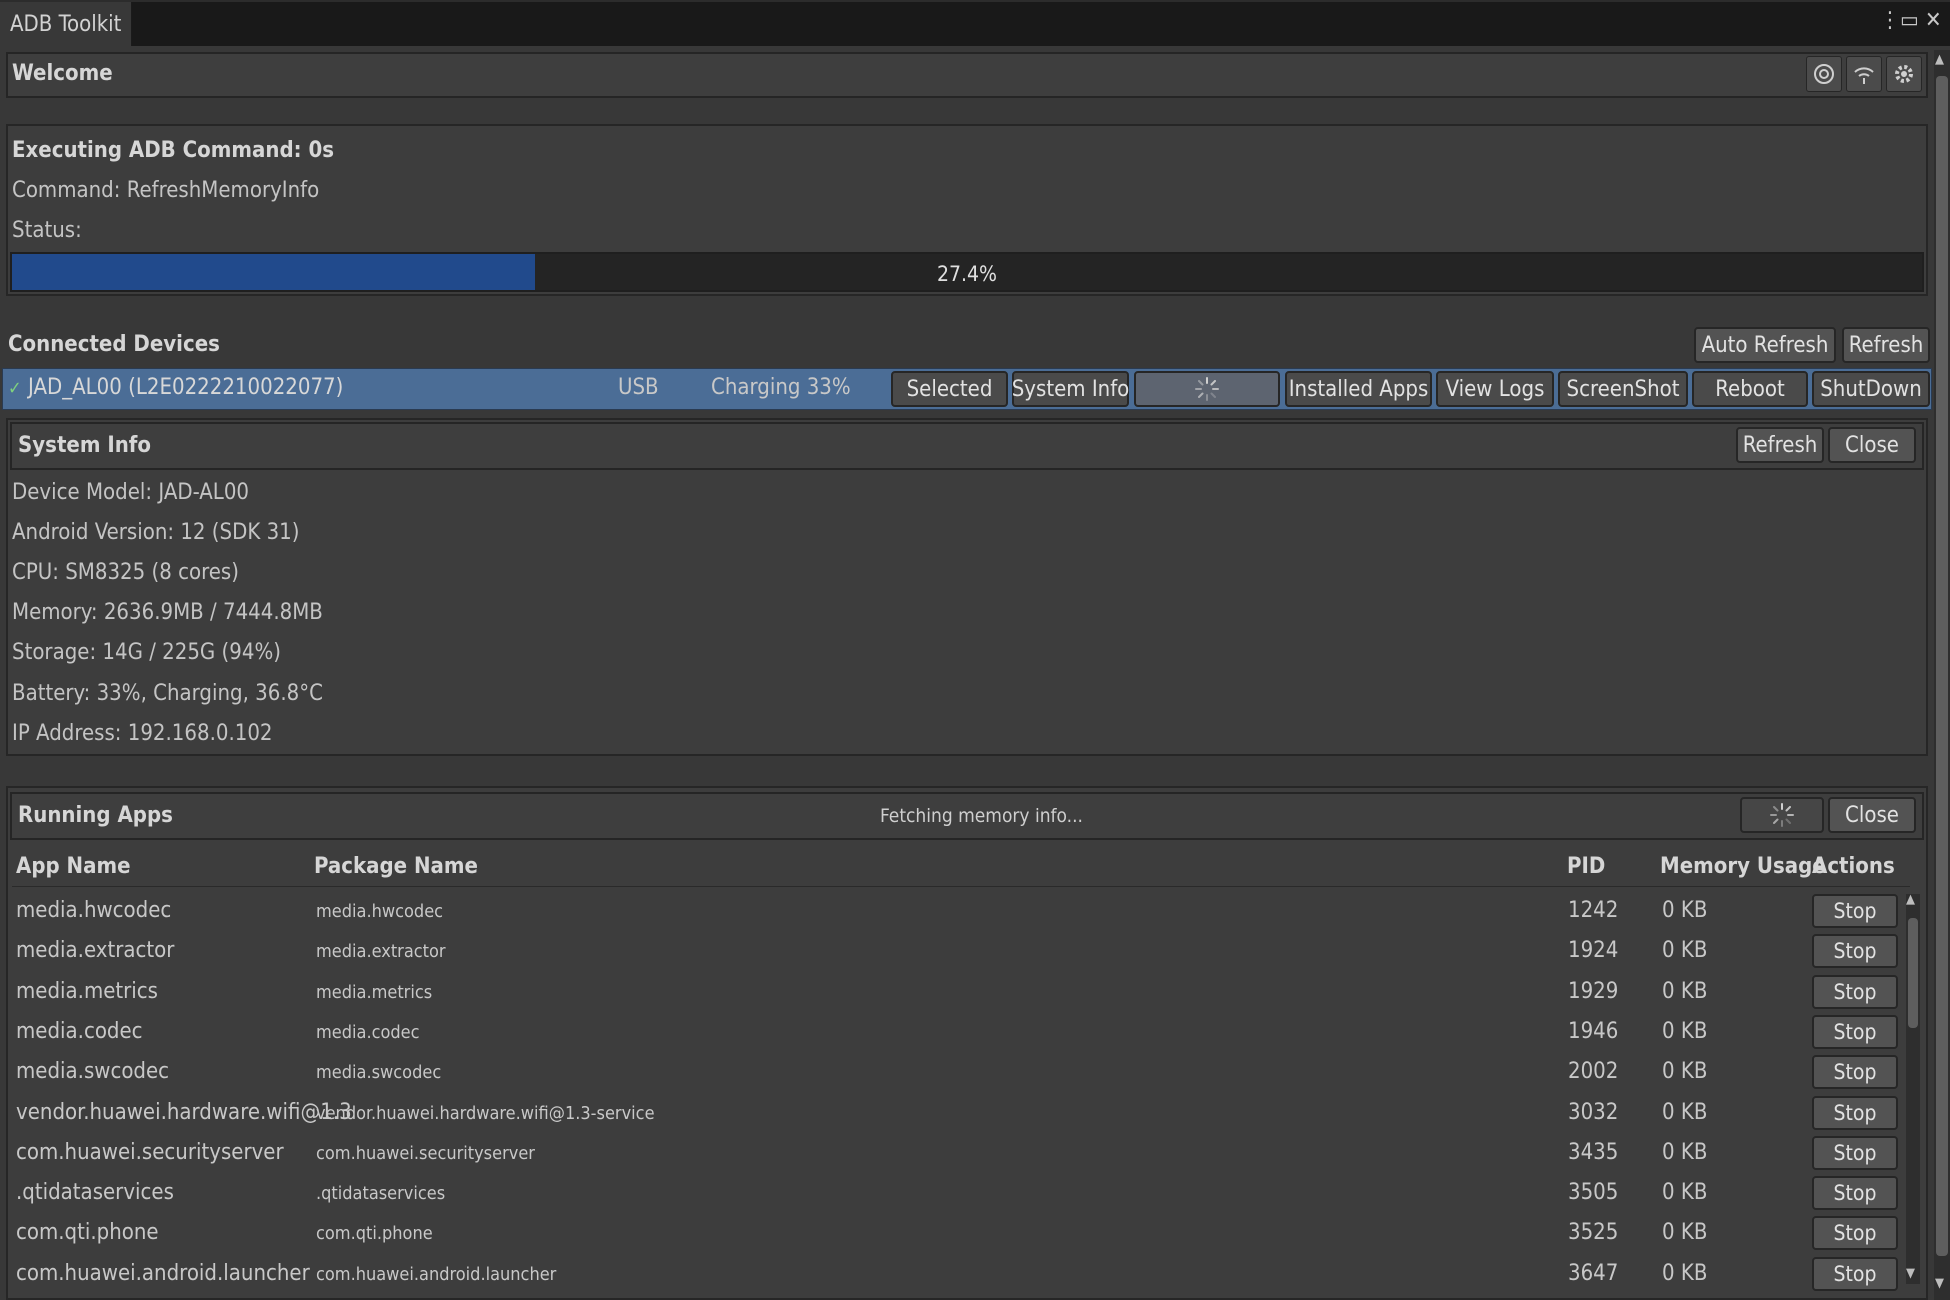 The width and height of the screenshot is (1950, 1300). Describe the element at coordinates (1910, 899) in the screenshot. I see `scroll-up-icon: ▲` at that location.